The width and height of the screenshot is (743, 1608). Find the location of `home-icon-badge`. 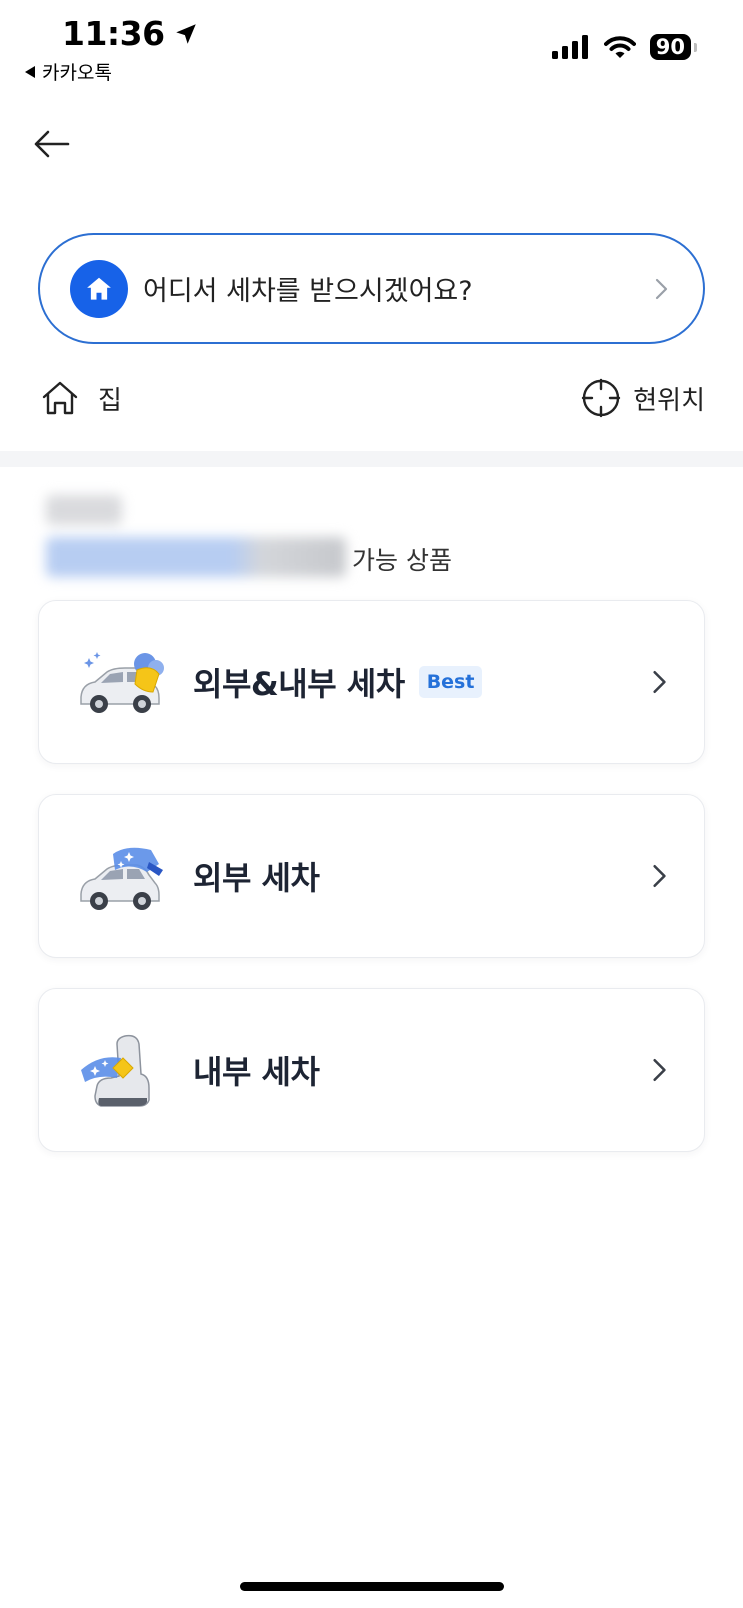

home-icon-badge is located at coordinates (99, 288).